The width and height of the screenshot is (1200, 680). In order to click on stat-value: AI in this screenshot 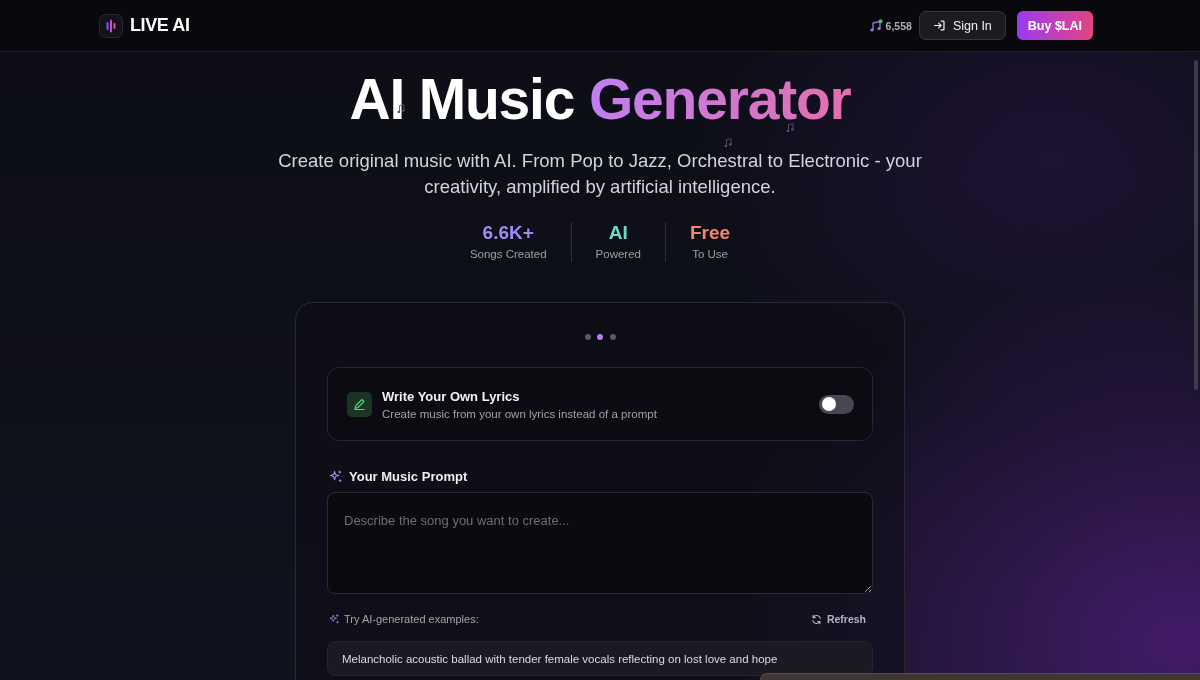, I will do `click(618, 233)`.